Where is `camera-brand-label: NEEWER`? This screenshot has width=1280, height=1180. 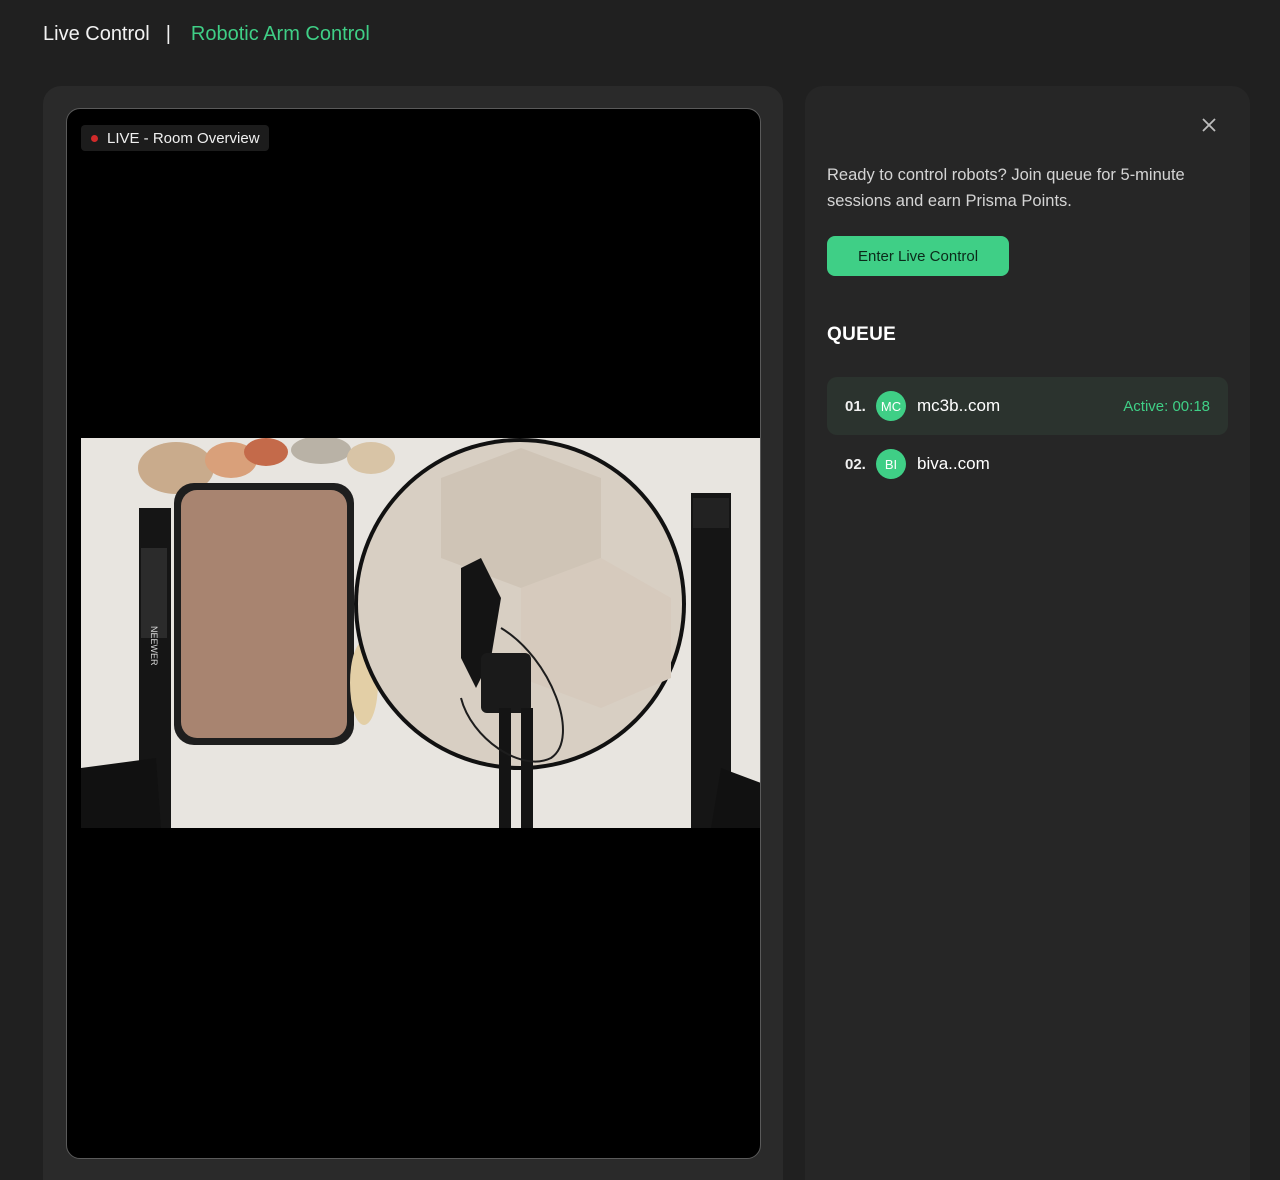
camera-brand-label: NEEWER is located at coordinates (154, 646).